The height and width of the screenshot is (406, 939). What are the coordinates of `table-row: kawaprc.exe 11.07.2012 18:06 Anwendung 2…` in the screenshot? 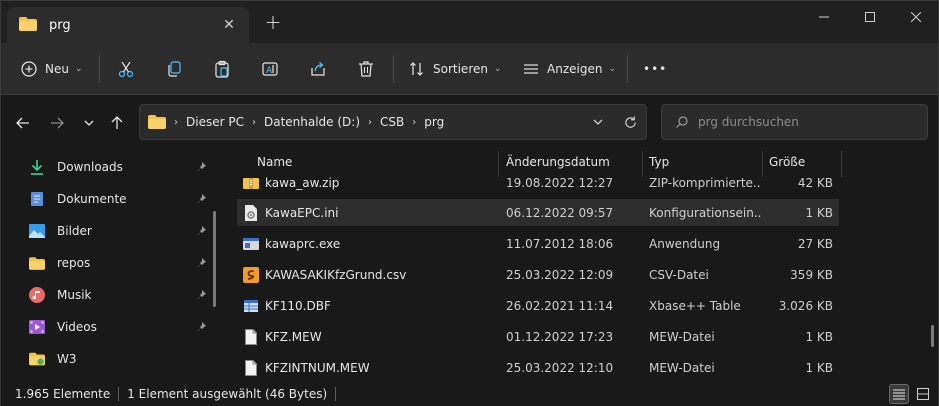 It's located at (538, 243).